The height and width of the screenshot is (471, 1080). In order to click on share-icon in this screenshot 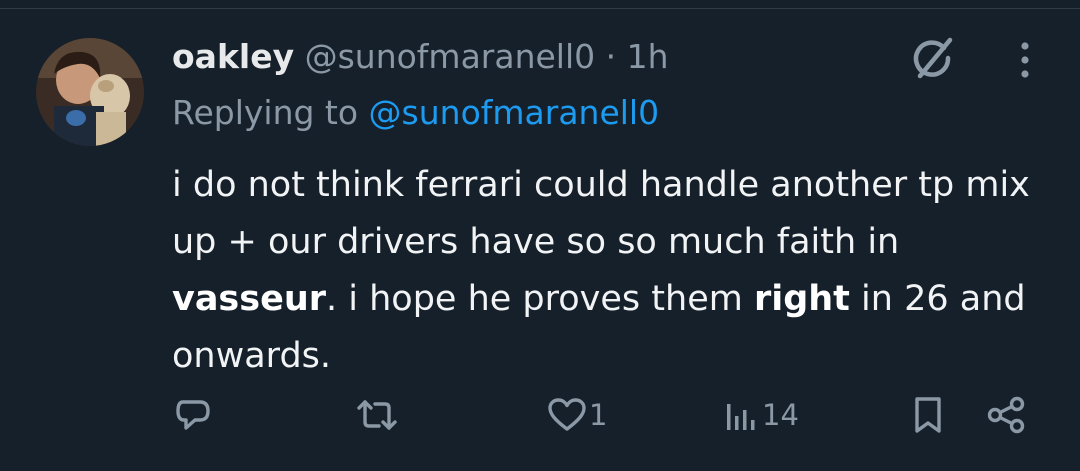, I will do `click(1006, 415)`.